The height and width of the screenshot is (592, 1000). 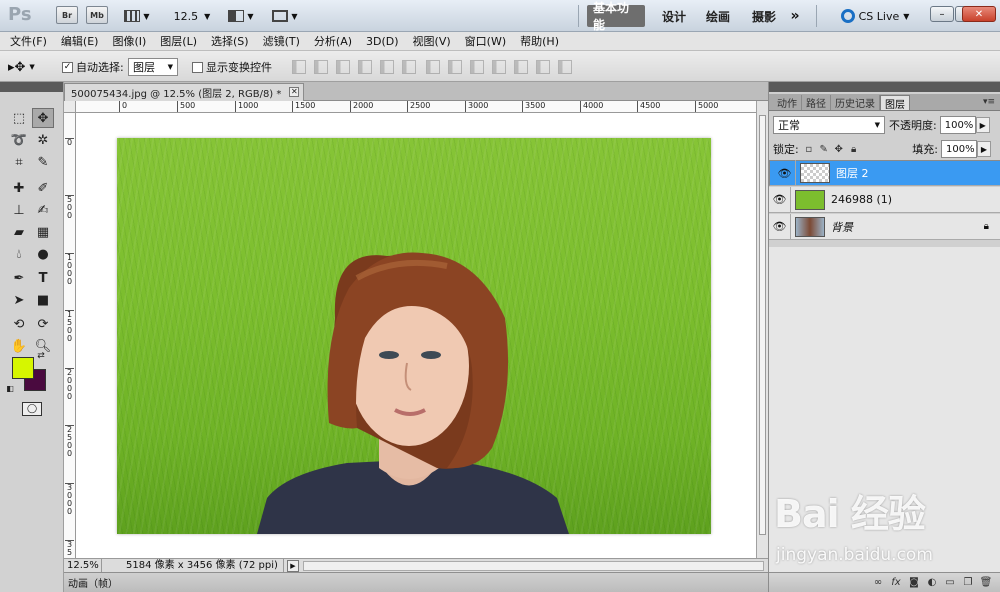 What do you see at coordinates (137, 16) in the screenshot?
I see `view-extras-button: ▼` at bounding box center [137, 16].